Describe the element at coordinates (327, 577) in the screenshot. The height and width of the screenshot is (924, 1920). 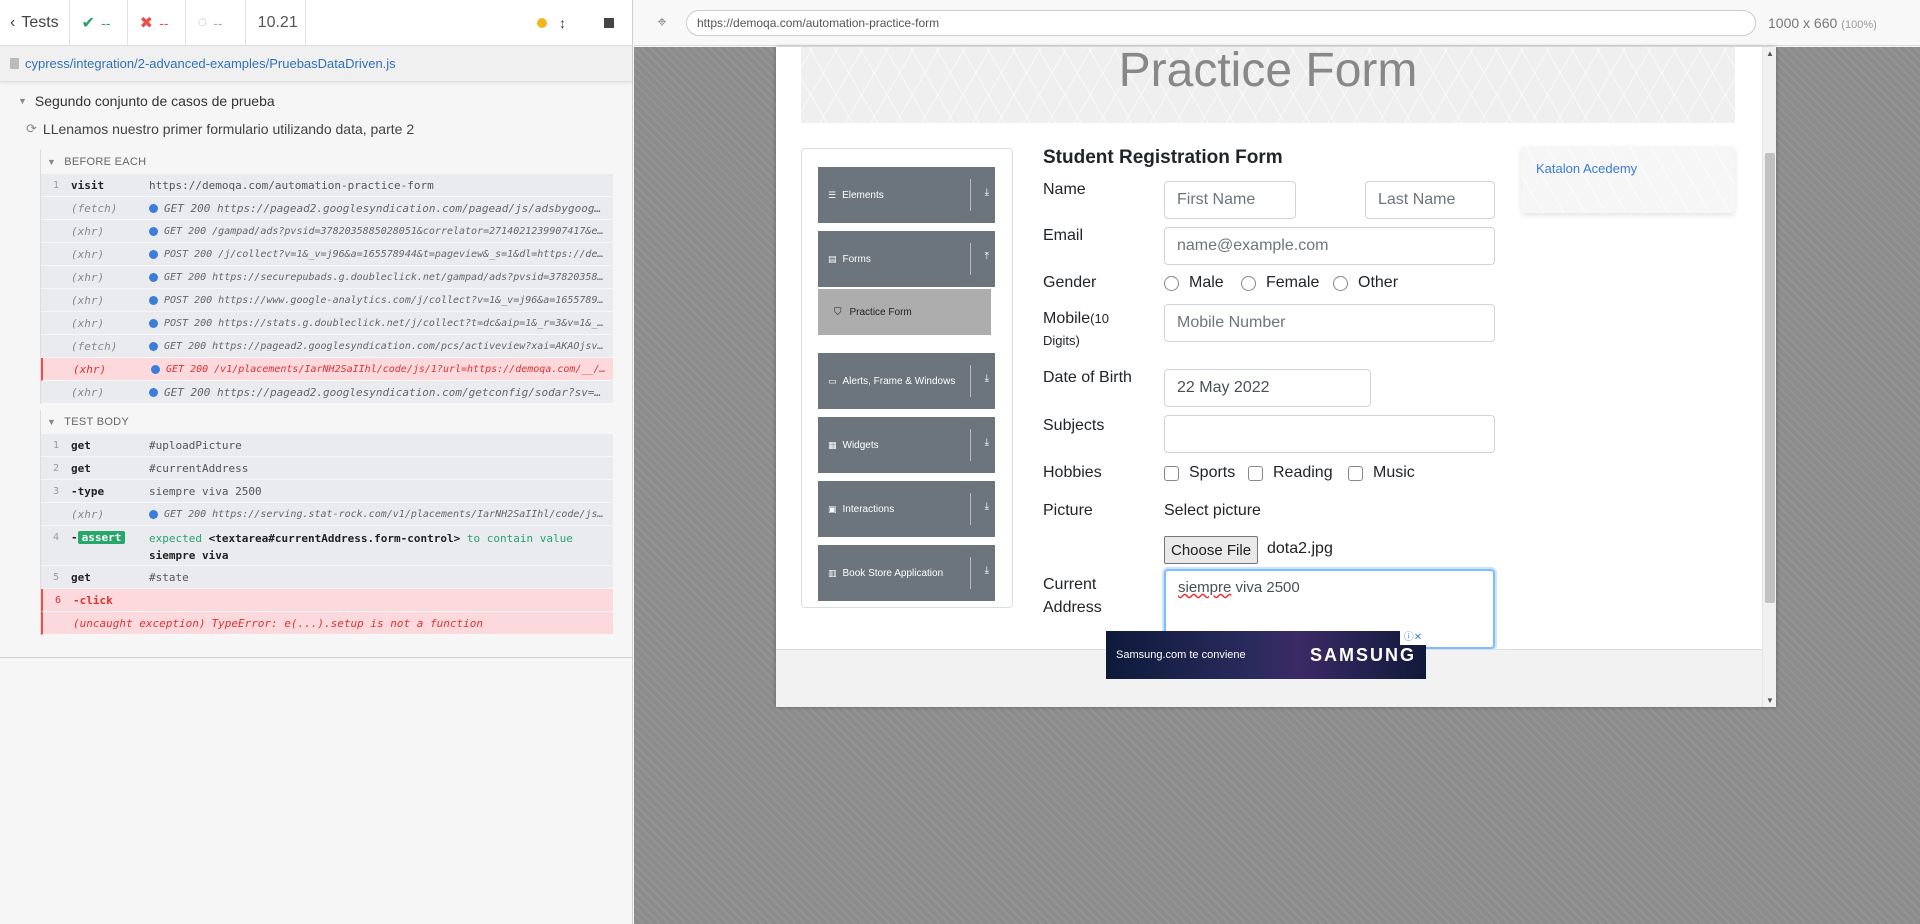
I see `command-row: 5 get #state` at that location.